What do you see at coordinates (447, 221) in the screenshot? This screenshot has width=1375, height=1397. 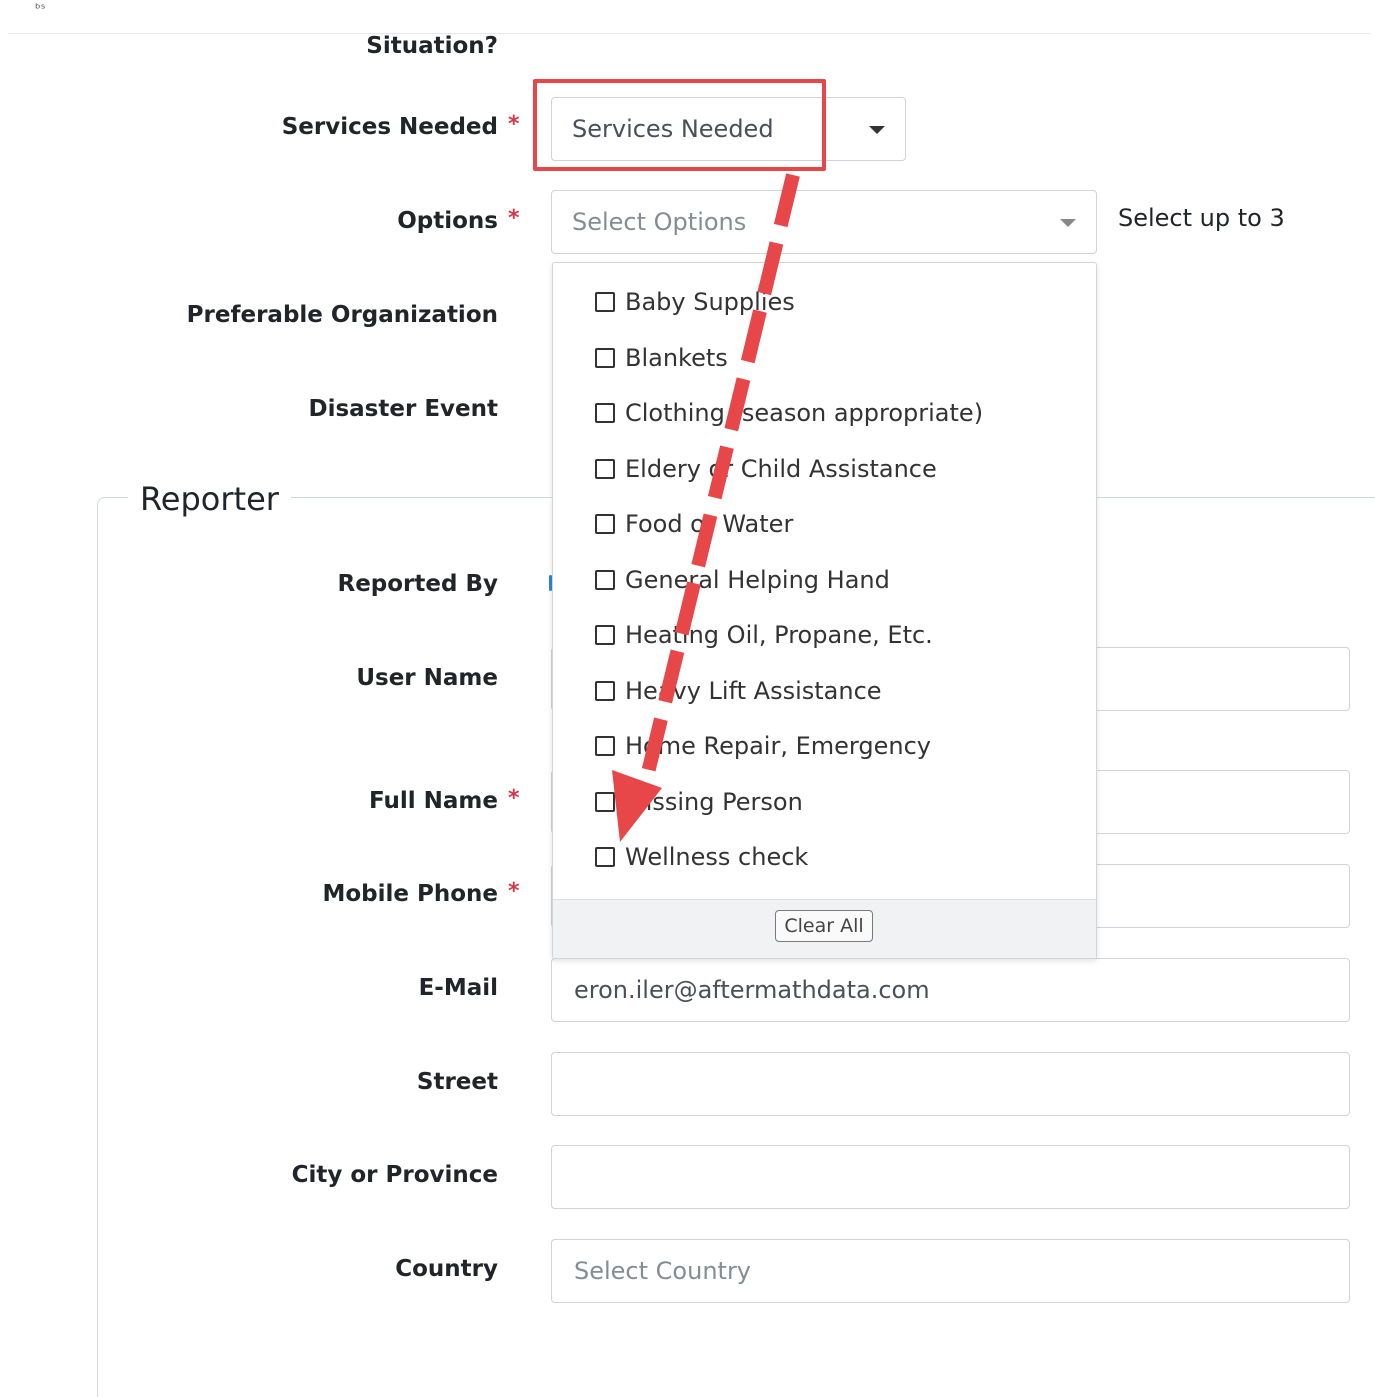 I see `options-label: Options` at bounding box center [447, 221].